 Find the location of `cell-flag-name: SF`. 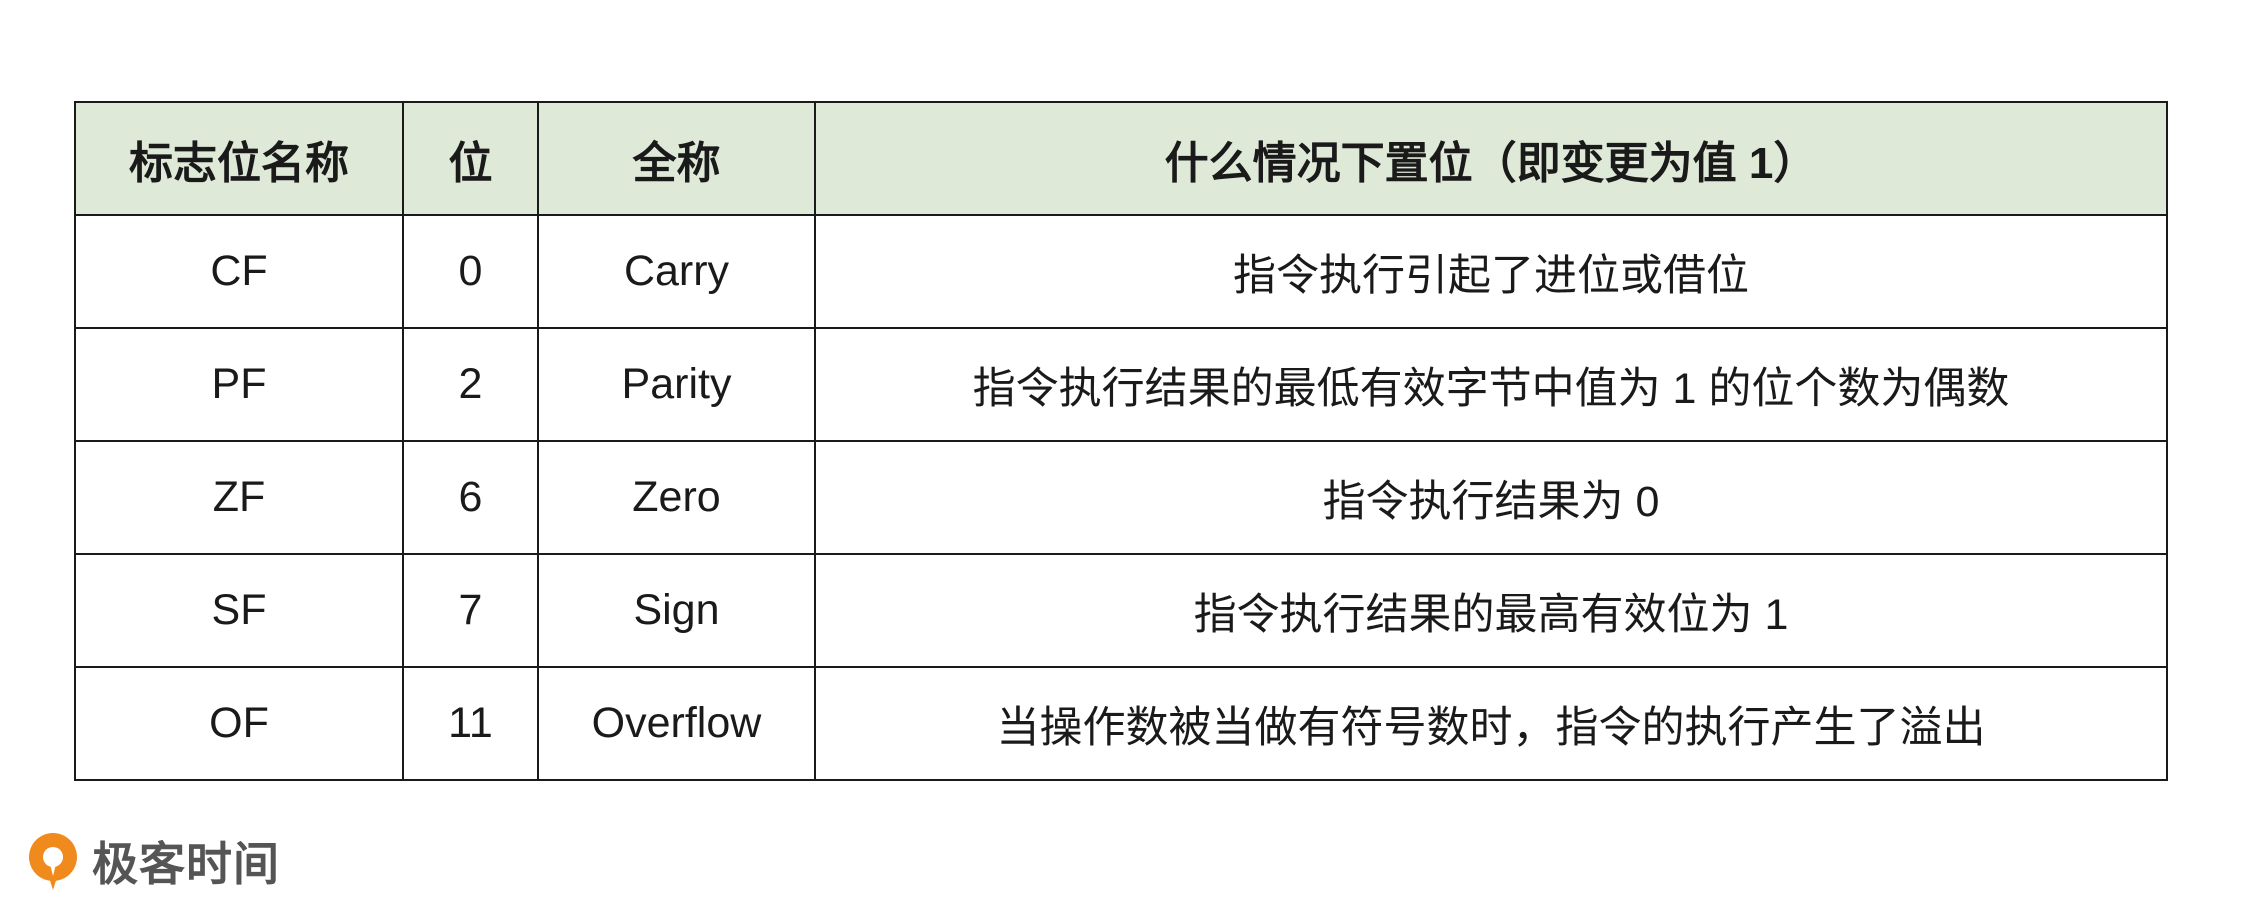

cell-flag-name: SF is located at coordinates (239, 610).